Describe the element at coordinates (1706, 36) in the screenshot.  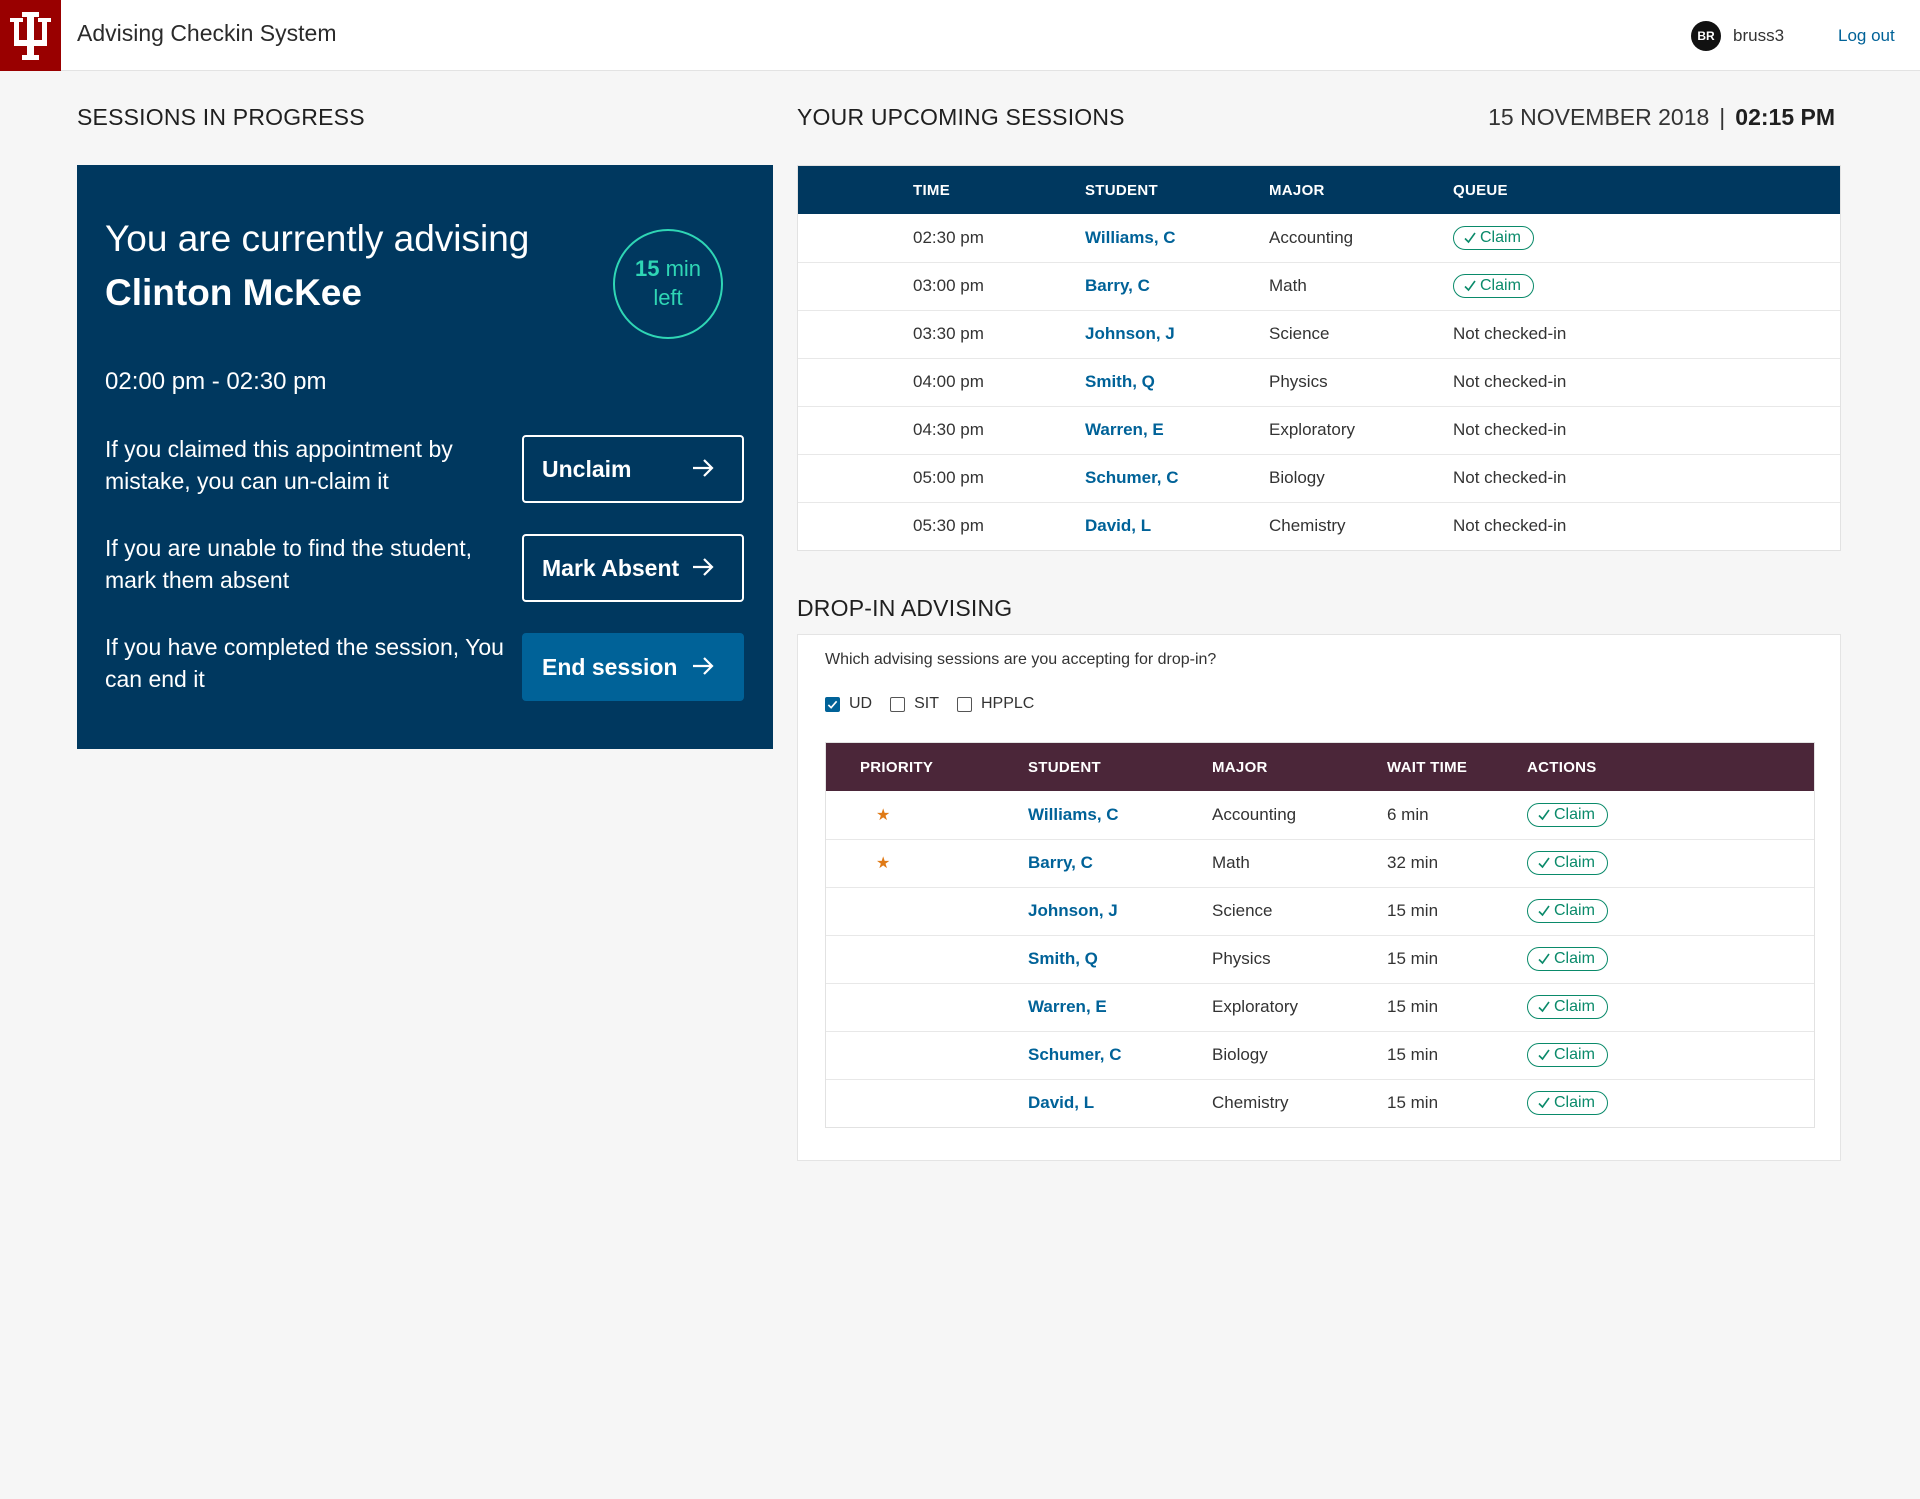
I see `avatar: BR` at that location.